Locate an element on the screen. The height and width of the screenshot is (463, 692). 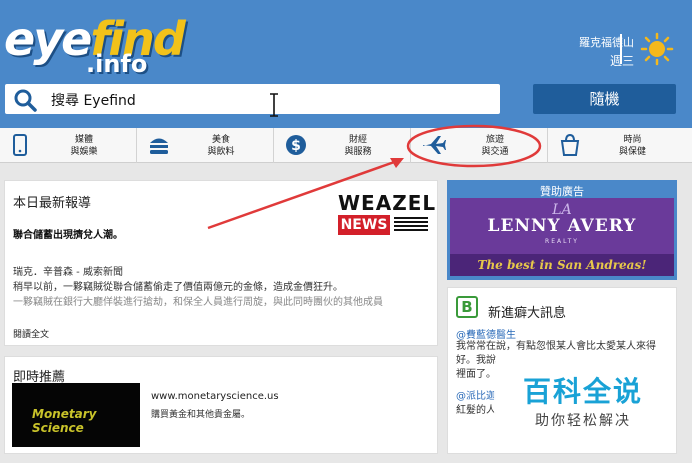
category-label: 與交通 is located at coordinates (495, 152).